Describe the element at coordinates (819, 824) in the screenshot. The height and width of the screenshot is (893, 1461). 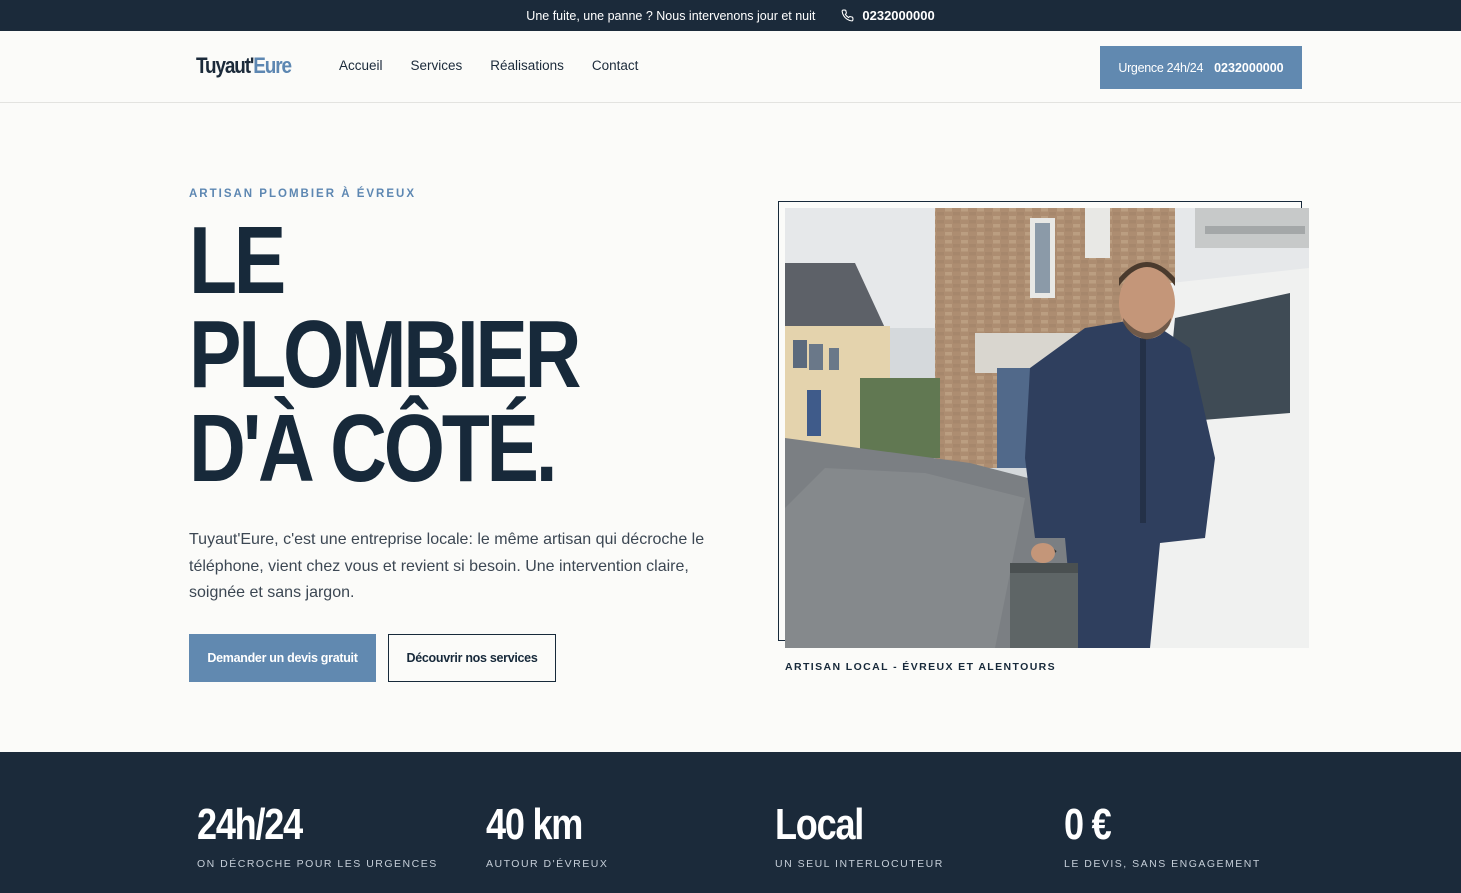
I see `stat-value: Local` at that location.